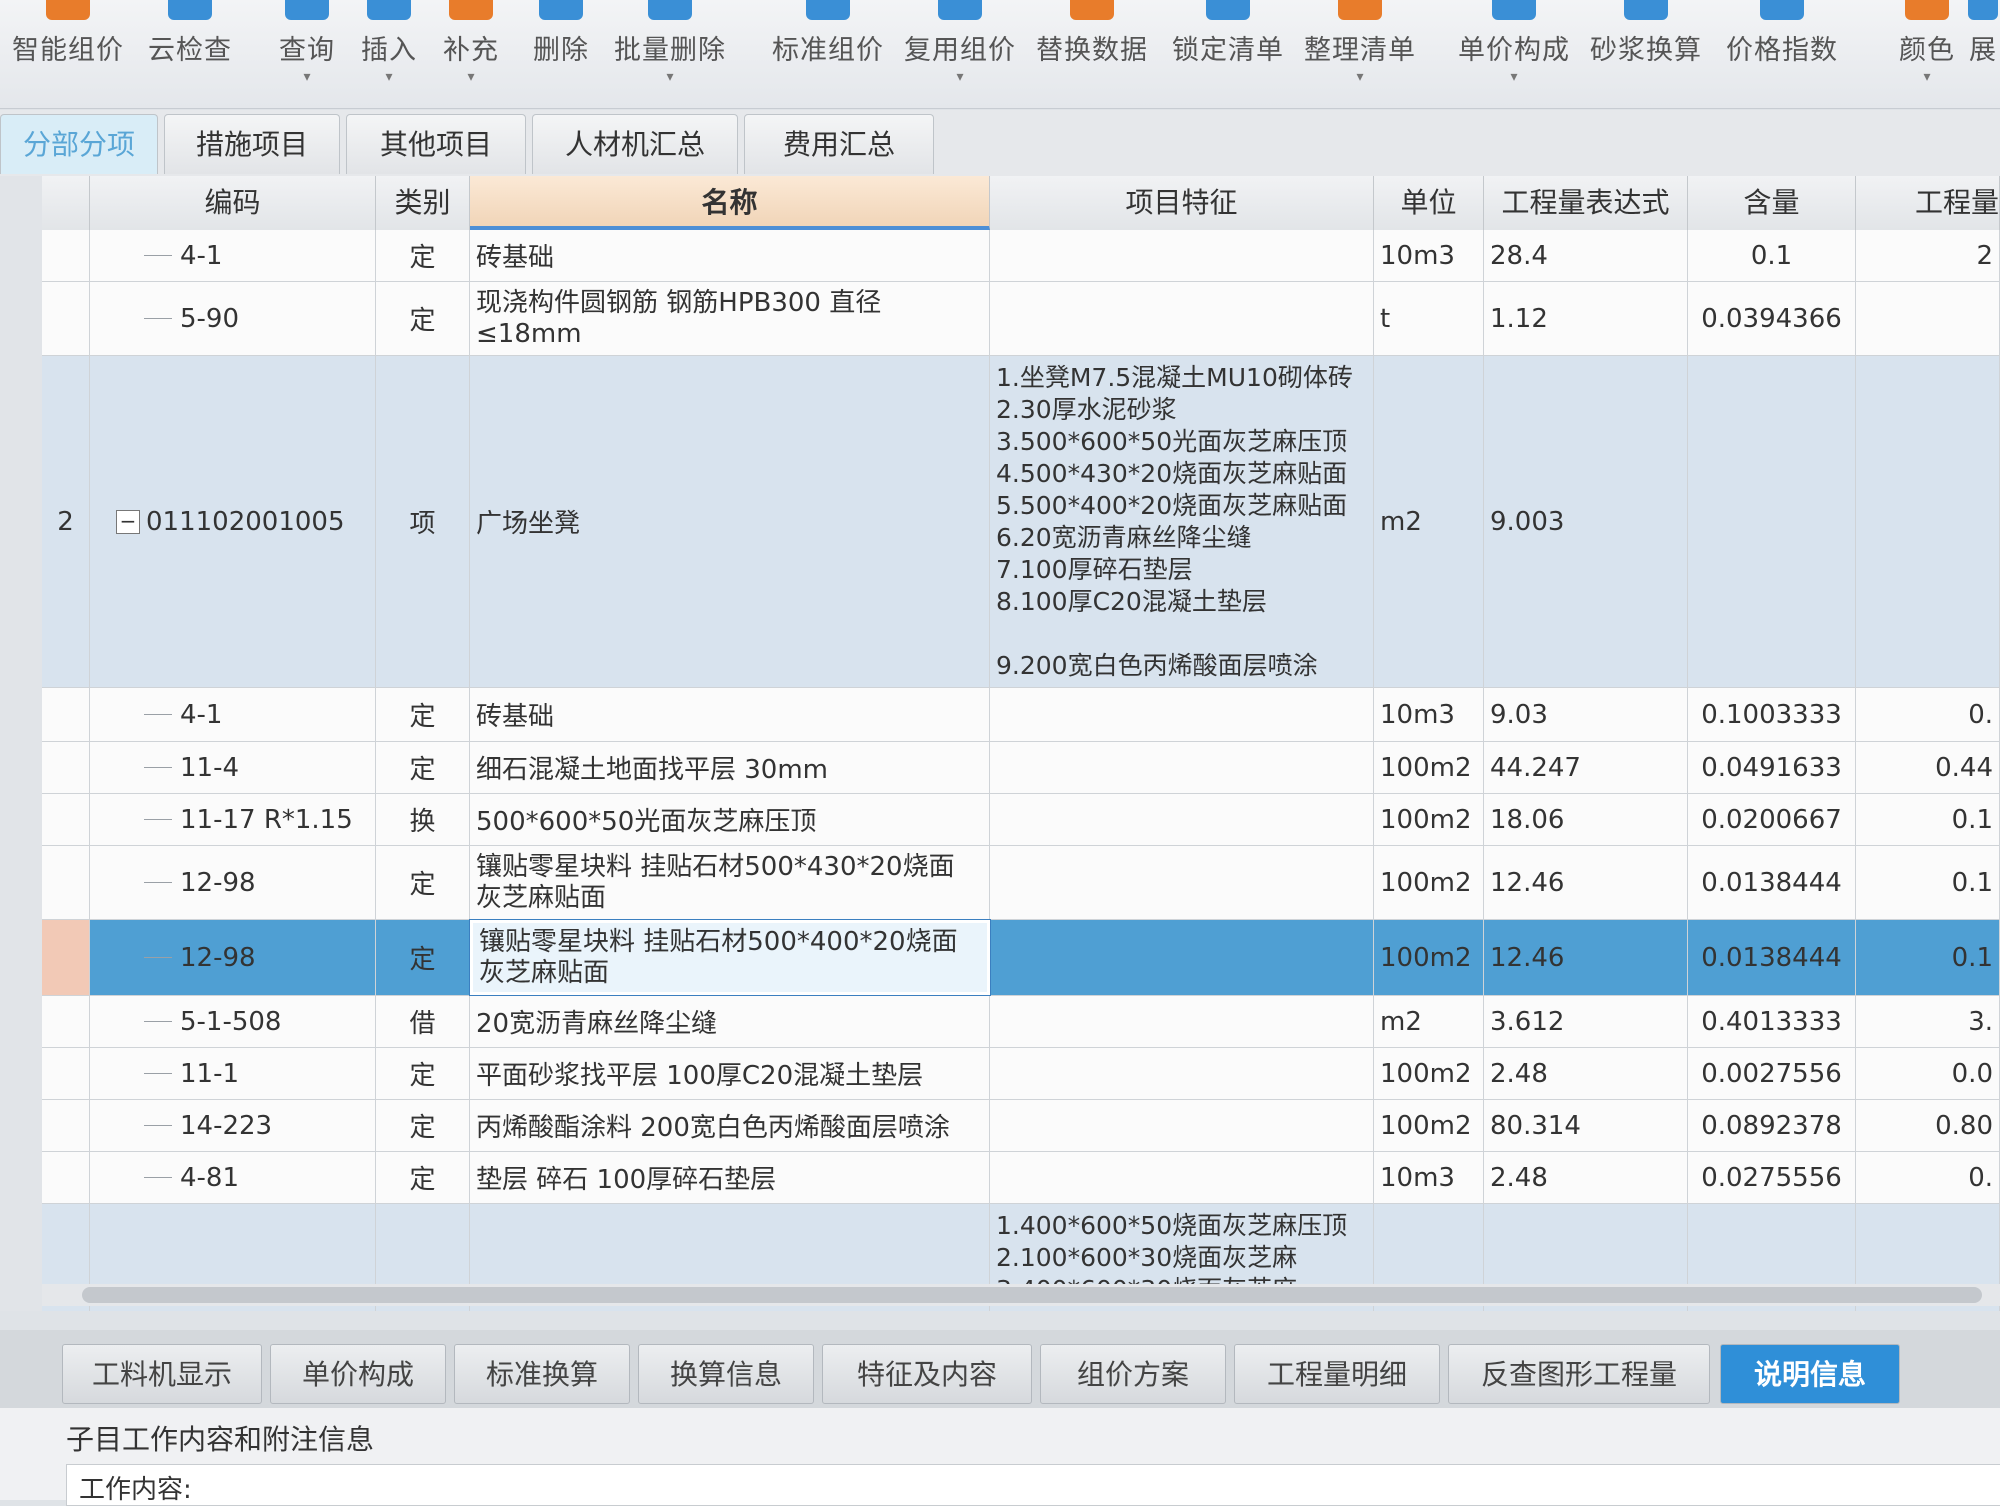 The image size is (2000, 1506). Describe the element at coordinates (471, 50) in the screenshot. I see `supplement-button: 补充 ▾` at that location.